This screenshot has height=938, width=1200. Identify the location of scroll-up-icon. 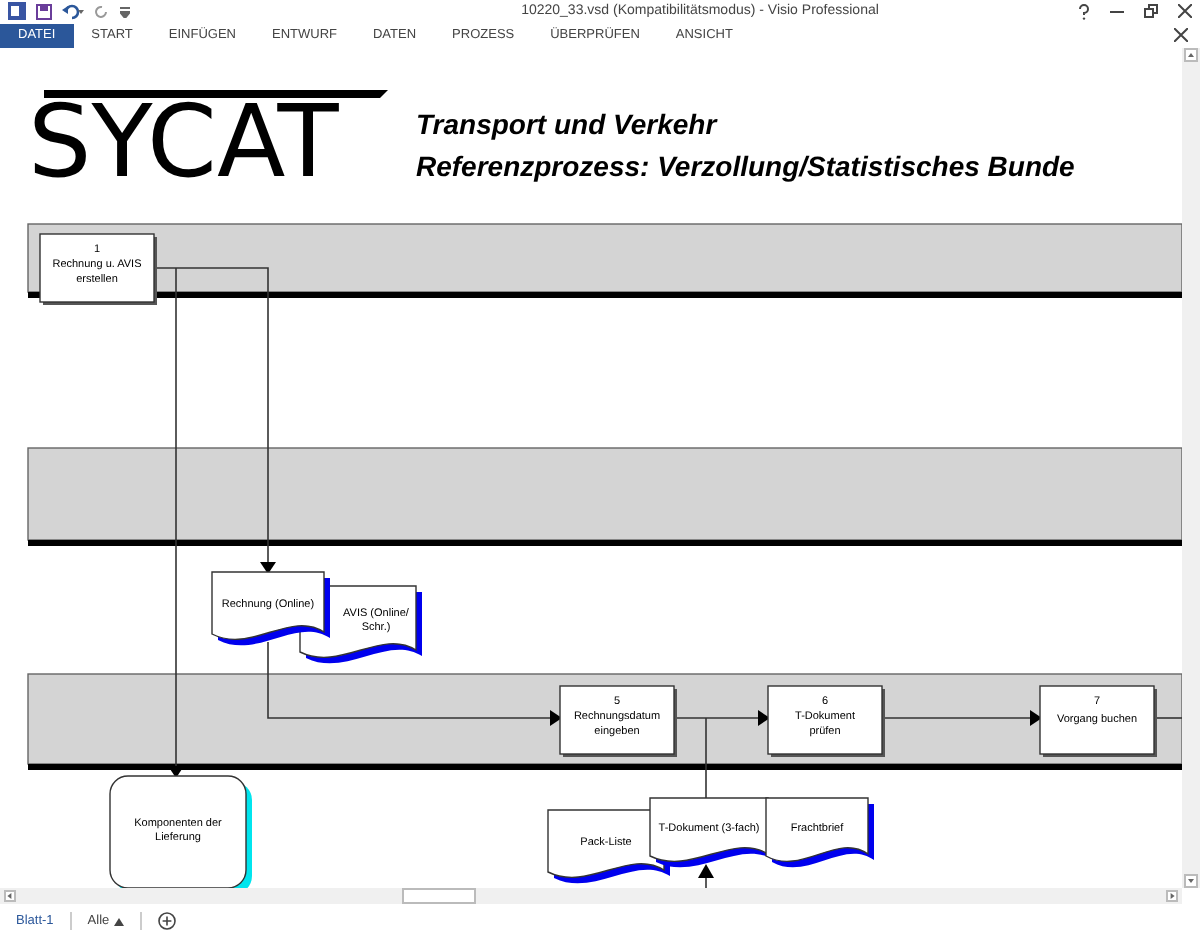
(1191, 55).